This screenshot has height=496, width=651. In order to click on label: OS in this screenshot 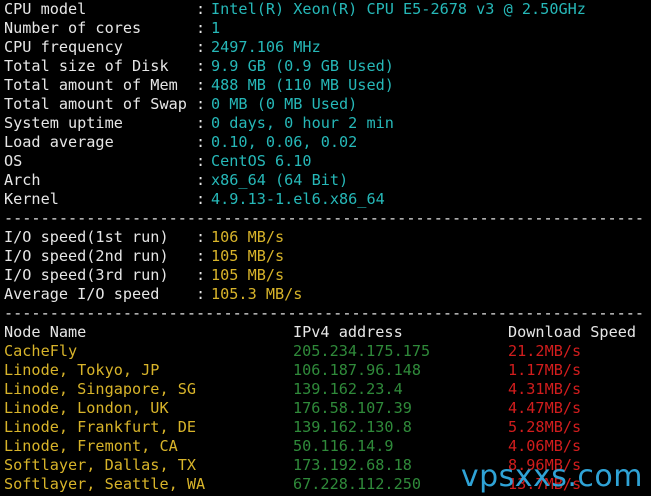, I will do `click(13, 161)`.